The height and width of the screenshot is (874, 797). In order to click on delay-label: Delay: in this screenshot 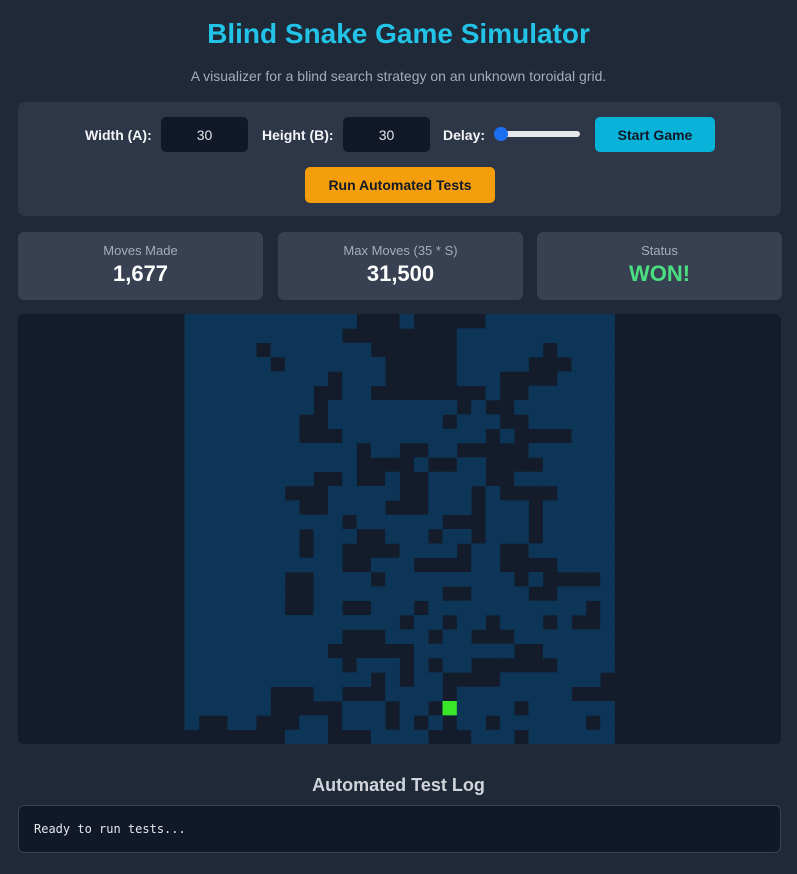, I will do `click(464, 135)`.